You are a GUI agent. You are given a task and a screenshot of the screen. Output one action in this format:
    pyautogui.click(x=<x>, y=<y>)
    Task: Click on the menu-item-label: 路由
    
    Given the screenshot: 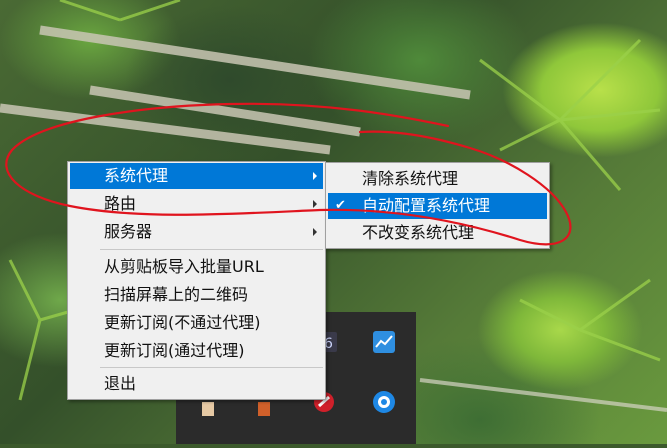 What is the action you would take?
    pyautogui.click(x=120, y=203)
    